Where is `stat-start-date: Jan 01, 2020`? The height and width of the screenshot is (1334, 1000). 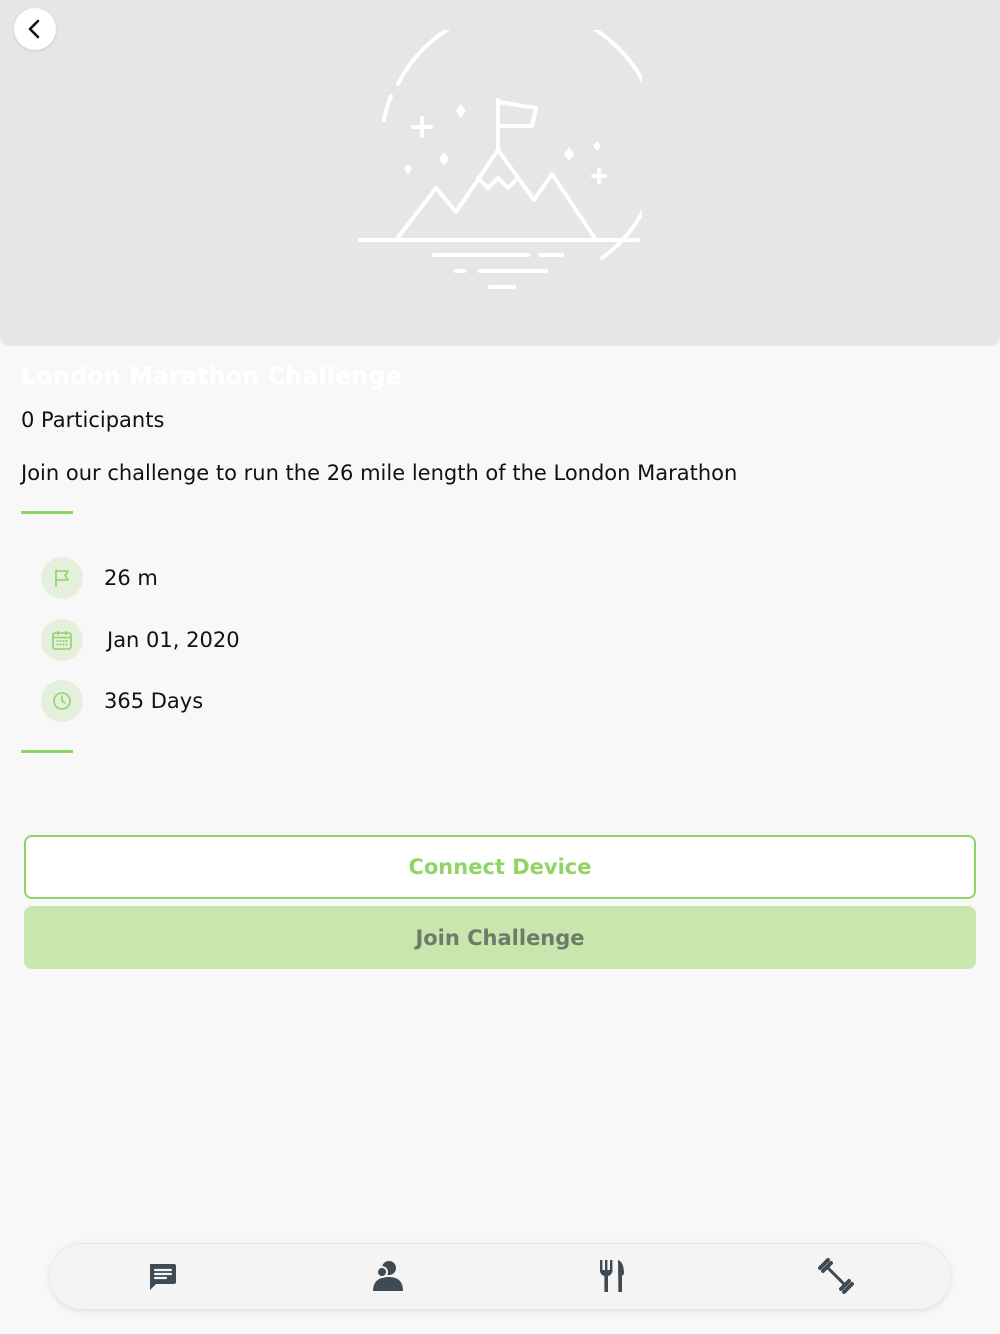
stat-start-date: Jan 01, 2020 is located at coordinates (140, 640).